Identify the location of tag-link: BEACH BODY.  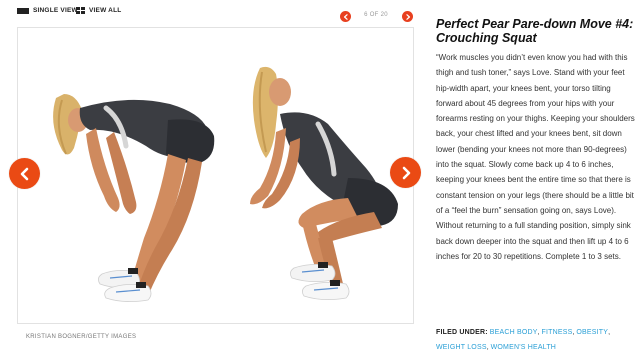
(514, 332).